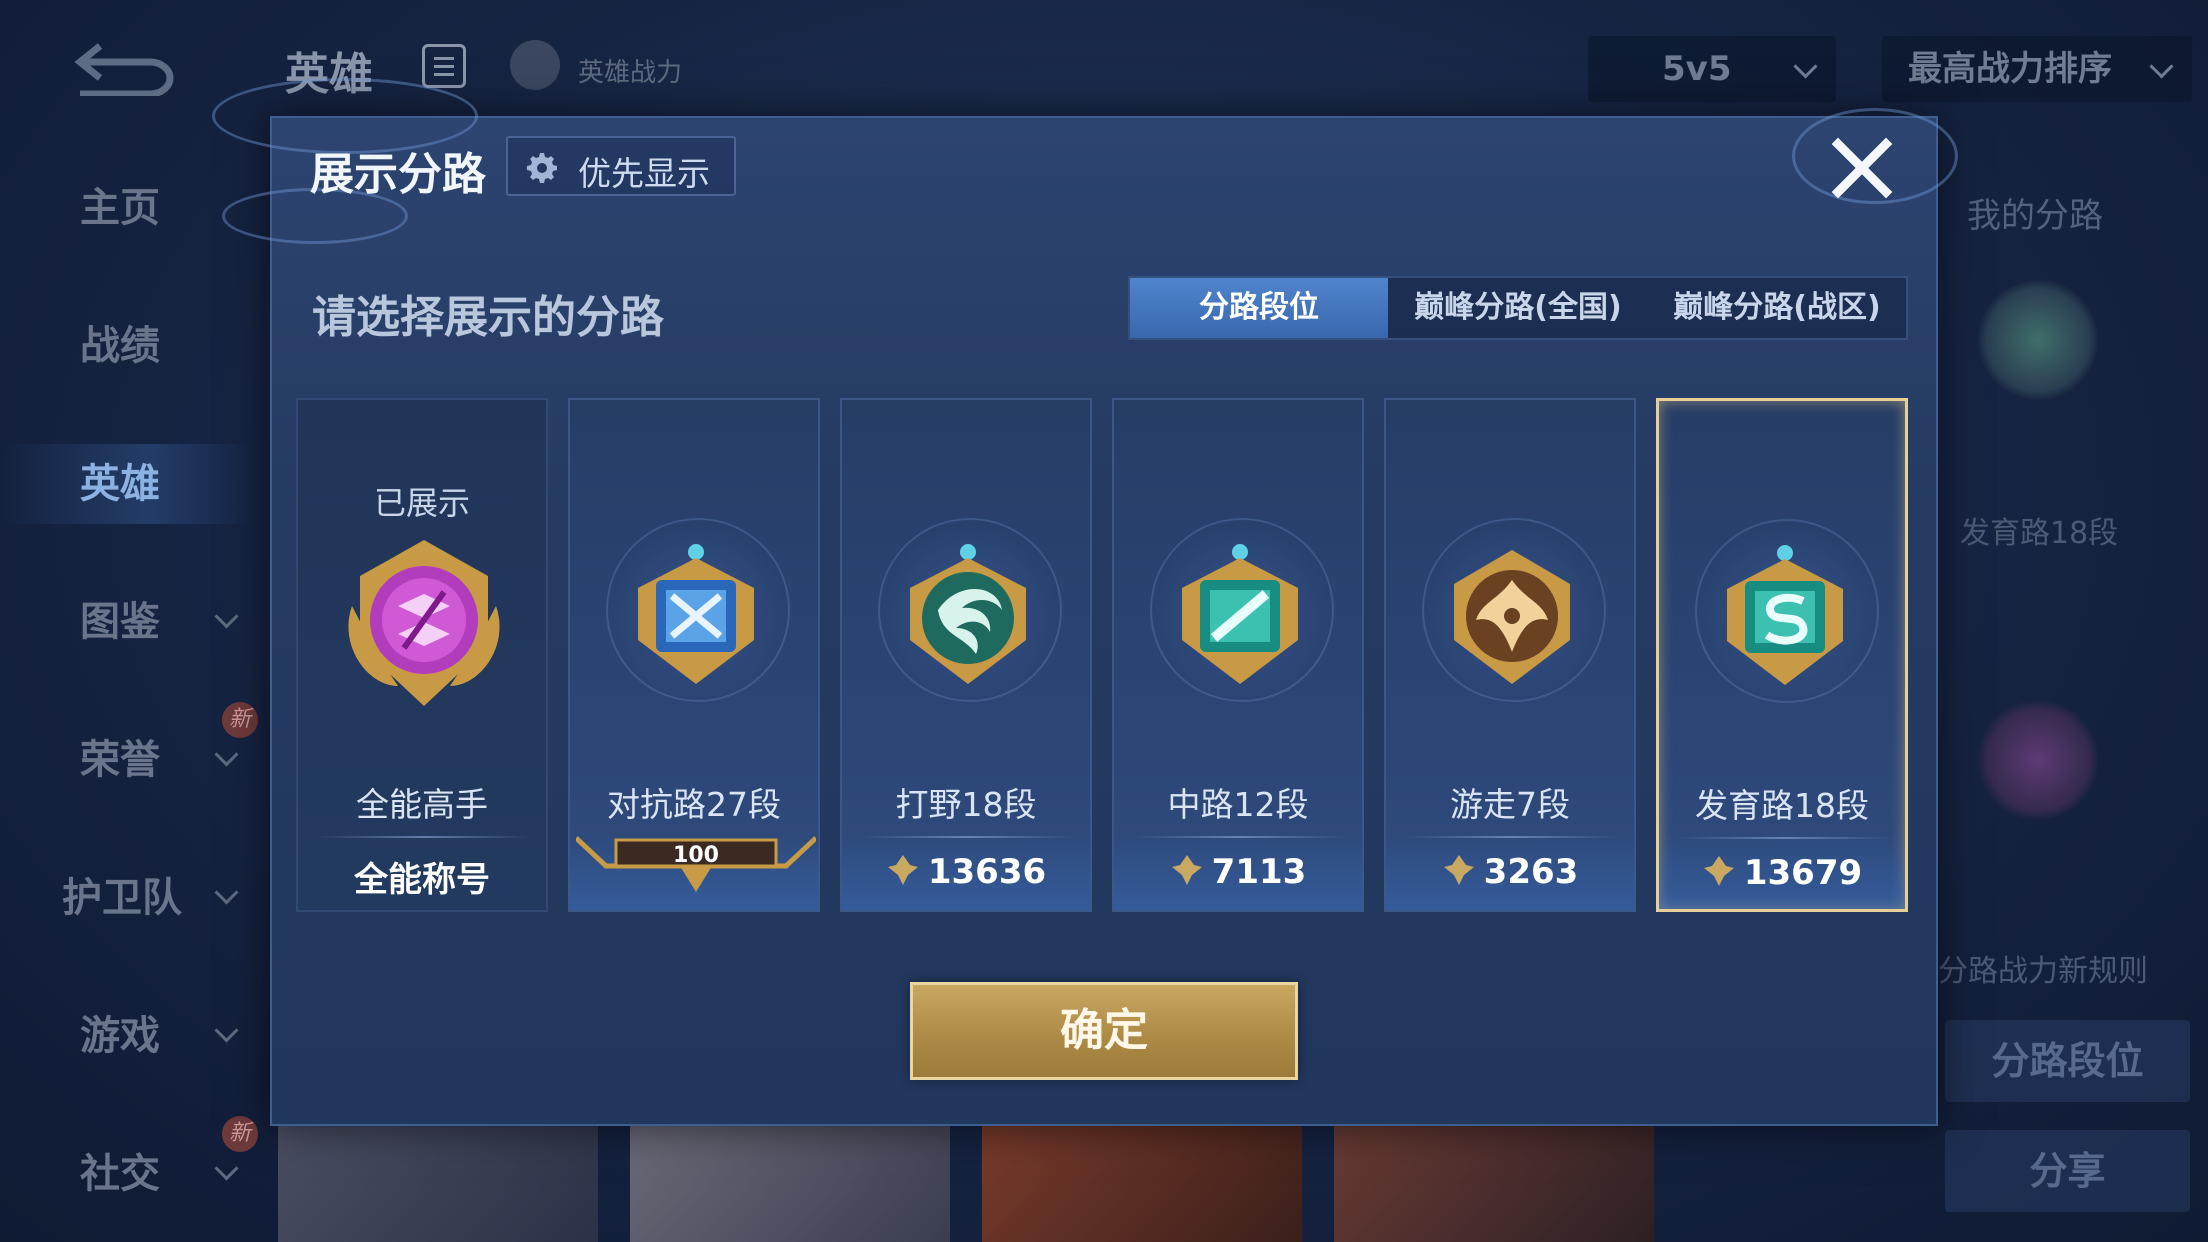 The width and height of the screenshot is (2208, 1242). I want to click on mid-lane-medal-icon, so click(1240, 614).